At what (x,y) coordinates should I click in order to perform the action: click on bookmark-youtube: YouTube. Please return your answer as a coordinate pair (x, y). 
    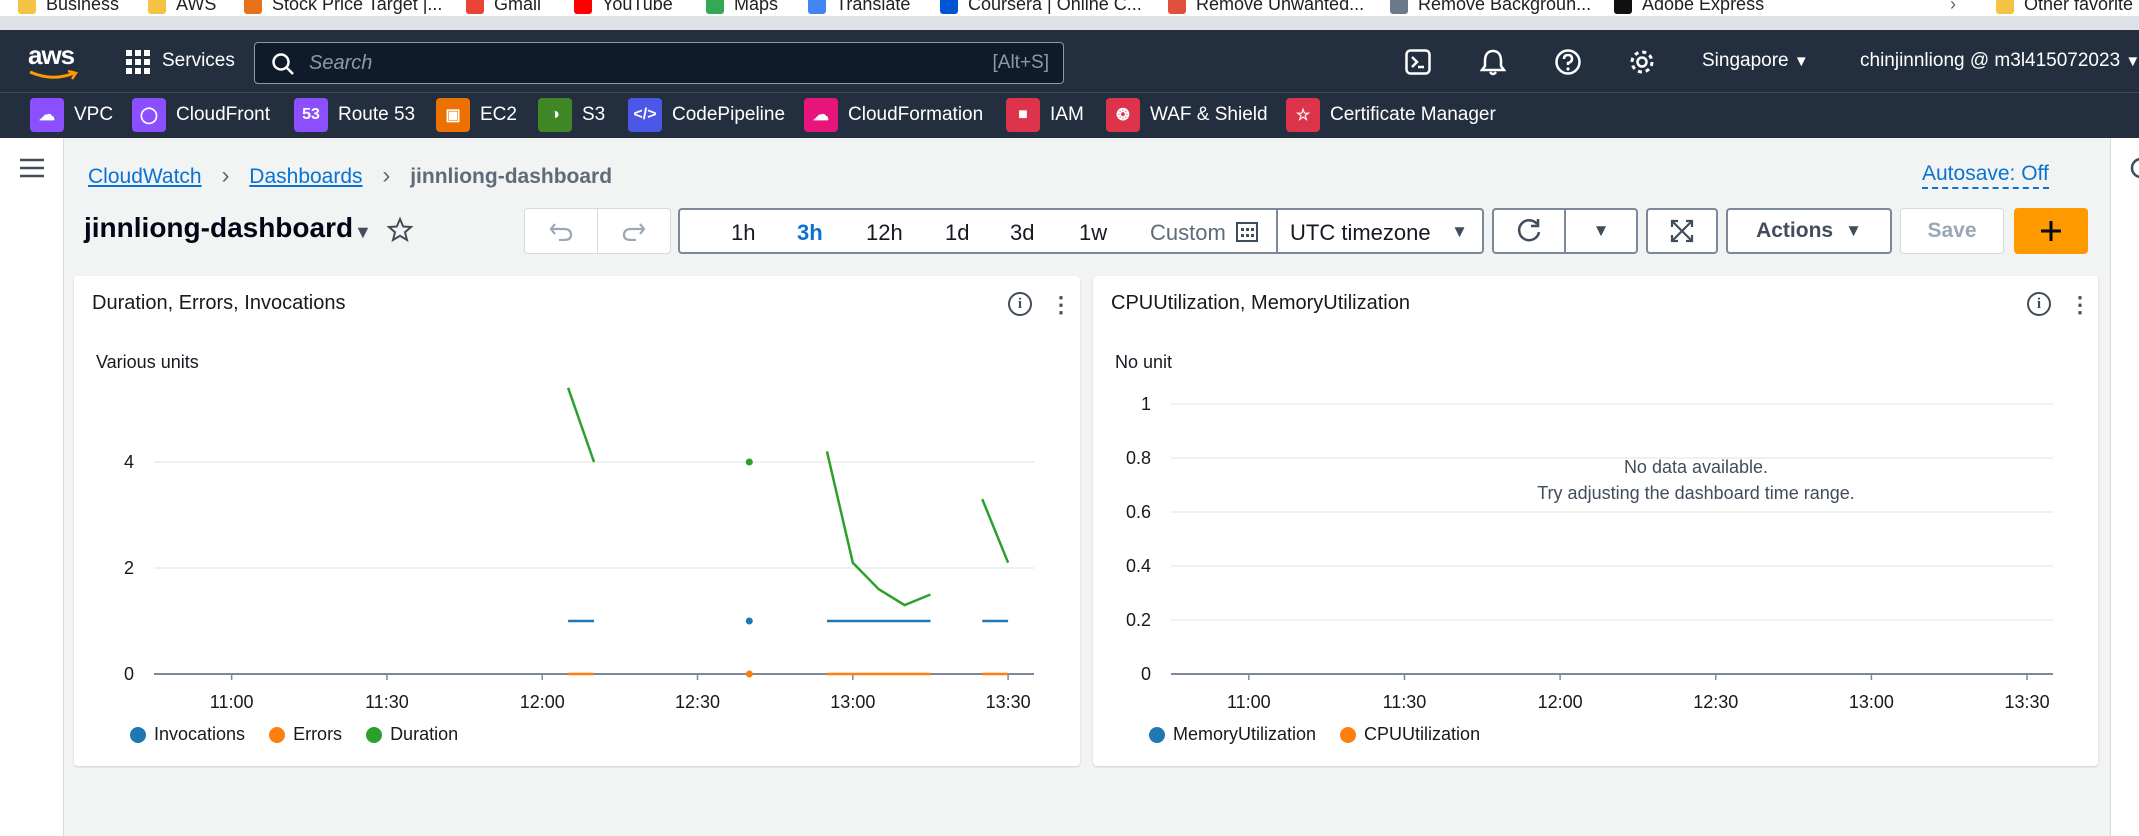
    Looking at the image, I should click on (623, 7).